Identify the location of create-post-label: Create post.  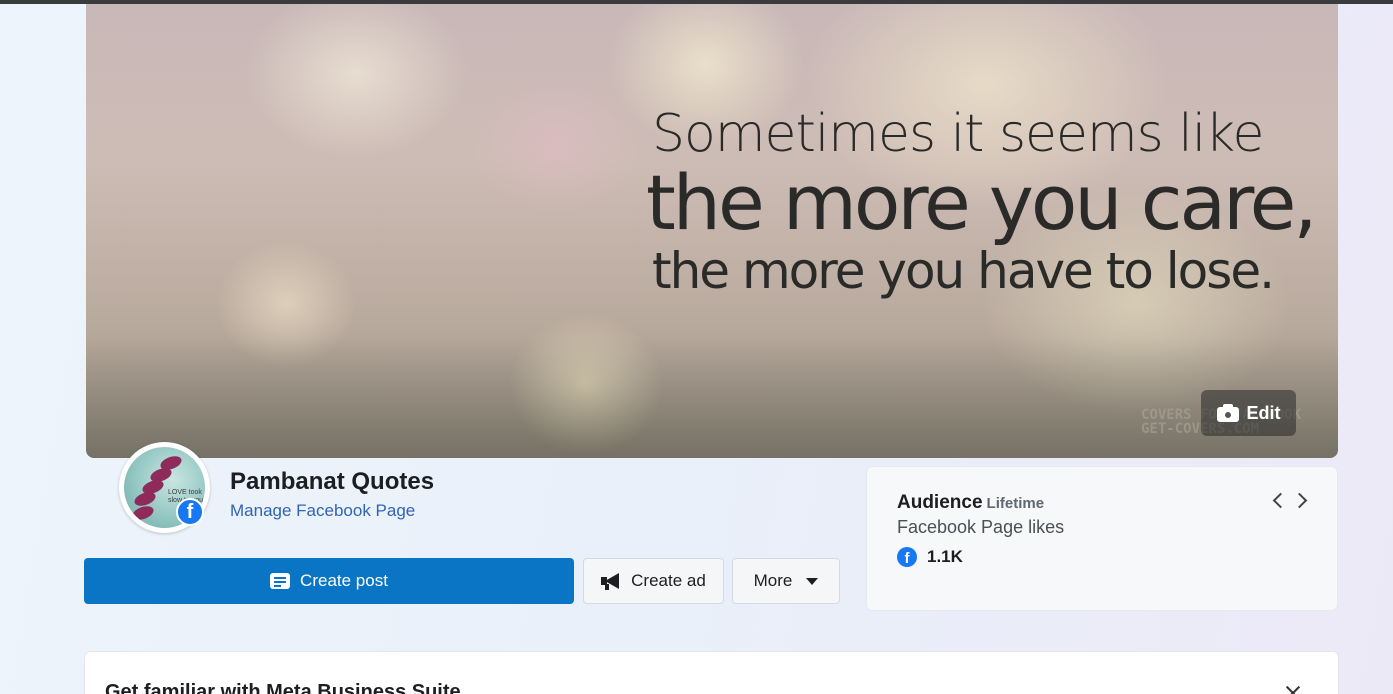
(344, 580).